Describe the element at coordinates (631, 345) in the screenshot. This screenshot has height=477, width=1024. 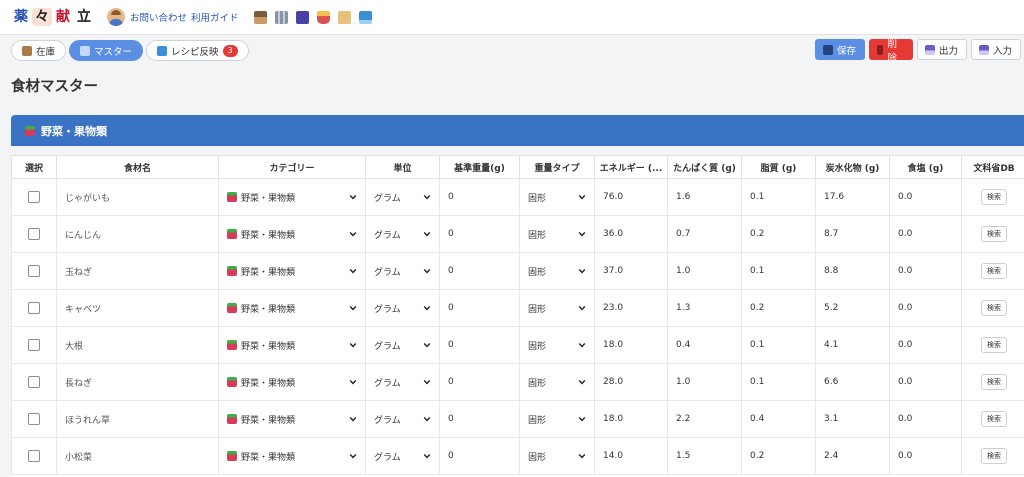
I see `energy-input: 18.0` at that location.